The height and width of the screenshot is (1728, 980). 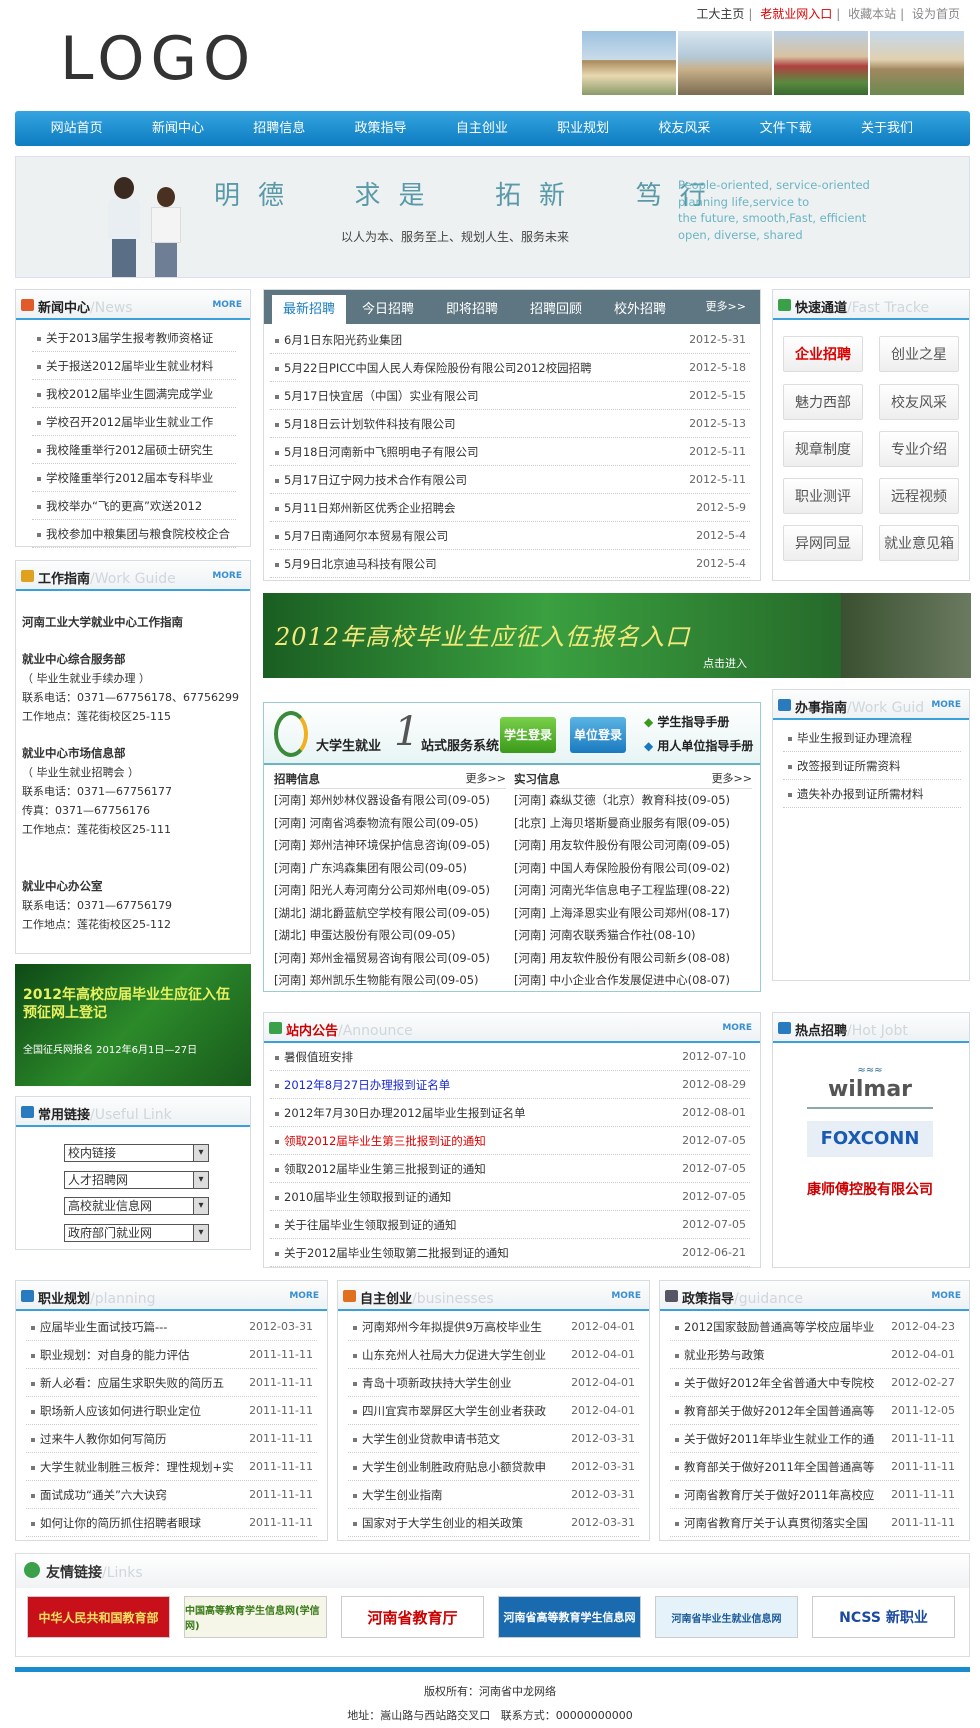 What do you see at coordinates (227, 305) in the screenshot?
I see `news-more-link: MORE` at bounding box center [227, 305].